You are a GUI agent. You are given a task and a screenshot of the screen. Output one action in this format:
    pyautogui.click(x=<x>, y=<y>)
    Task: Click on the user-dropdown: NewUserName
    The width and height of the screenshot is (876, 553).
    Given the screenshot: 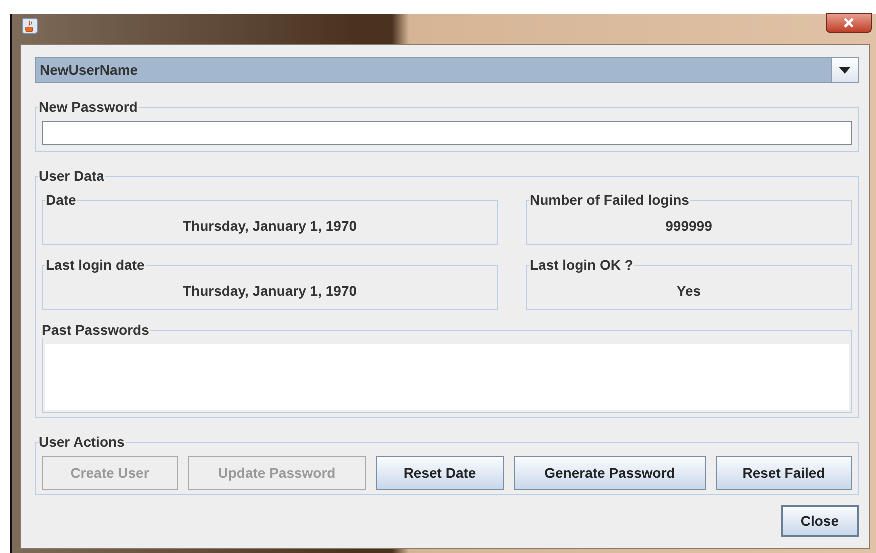 What is the action you would take?
    pyautogui.click(x=447, y=70)
    